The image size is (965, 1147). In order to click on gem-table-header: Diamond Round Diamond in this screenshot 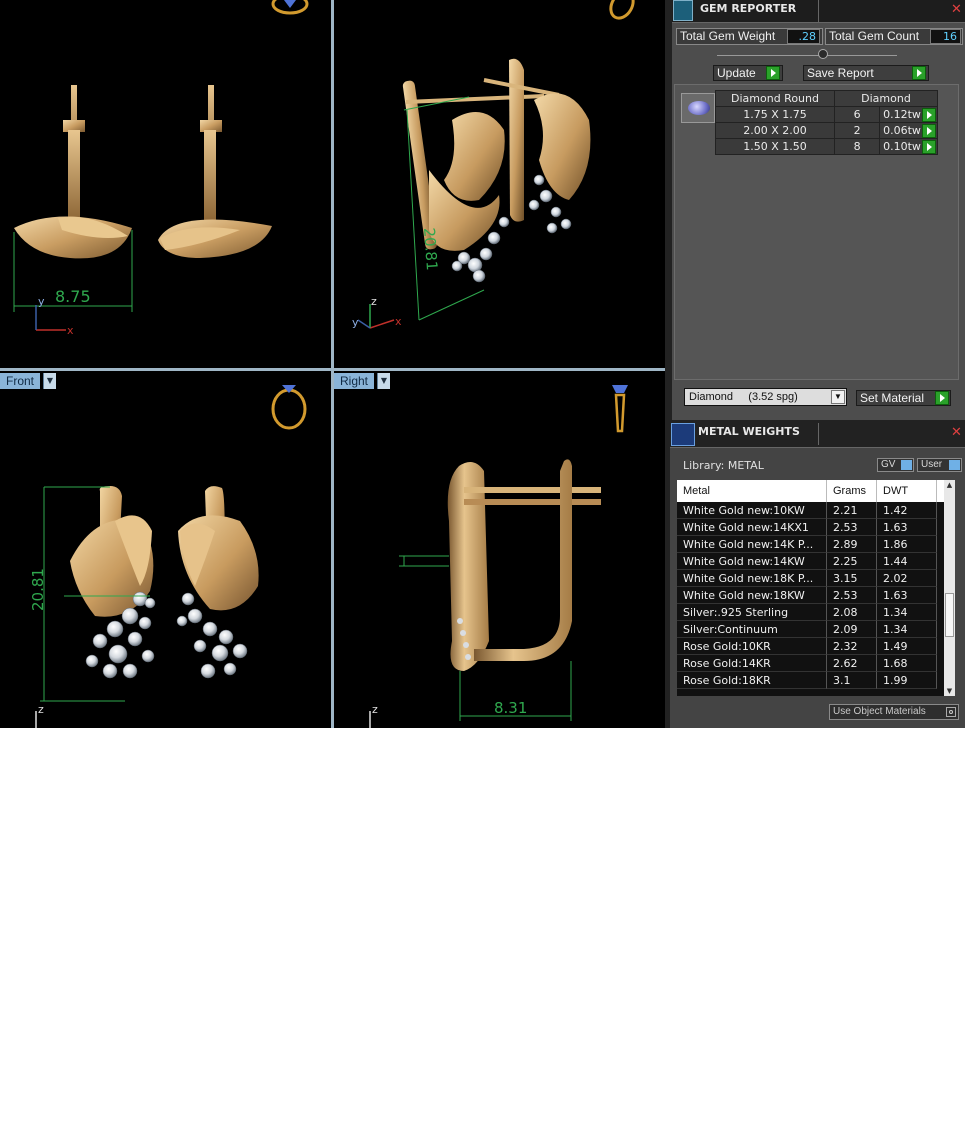, I will do `click(826, 98)`.